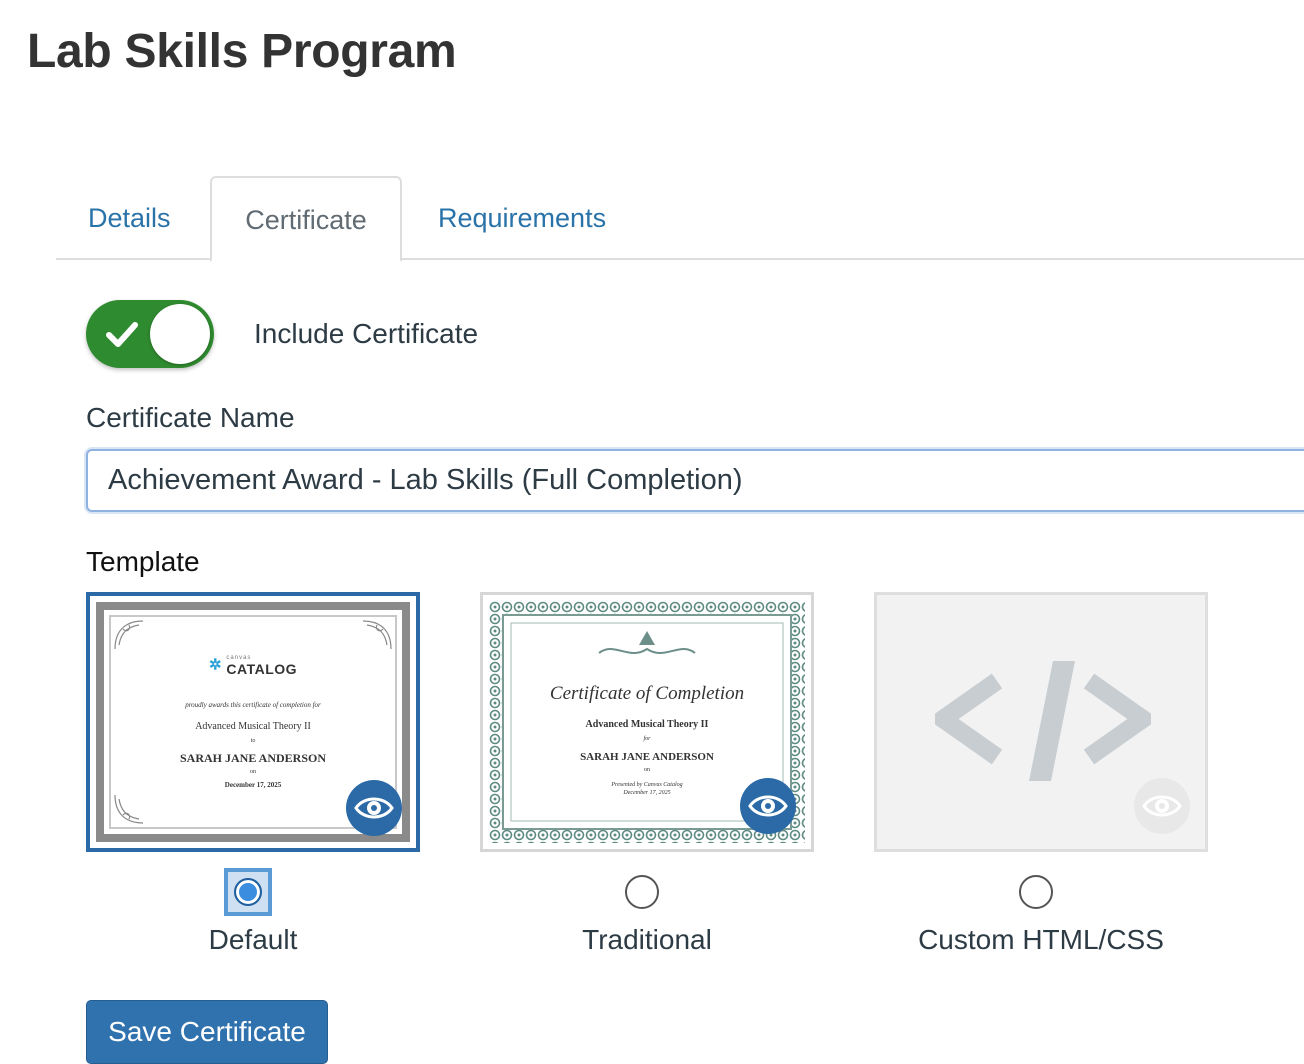 The image size is (1304, 1064). I want to click on template-card-custom, so click(1041, 722).